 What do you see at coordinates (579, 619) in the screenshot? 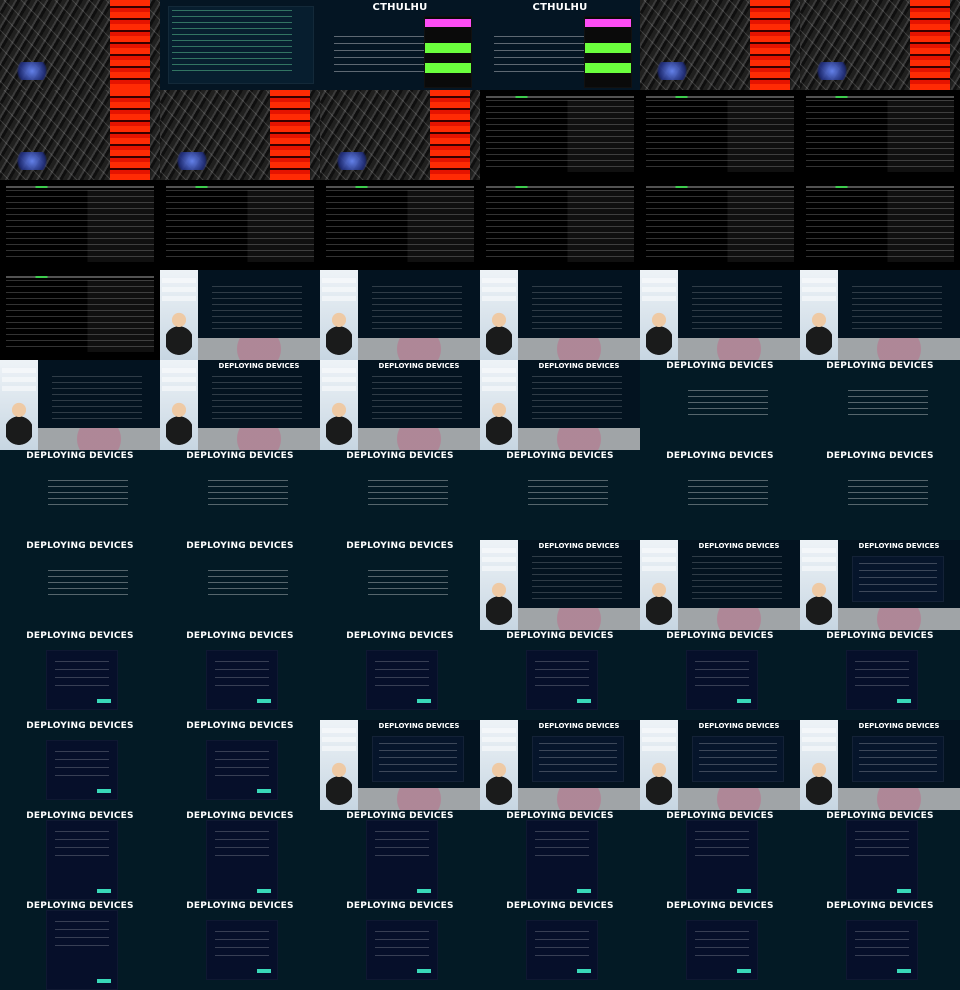
I see `blurred-strip` at bounding box center [579, 619].